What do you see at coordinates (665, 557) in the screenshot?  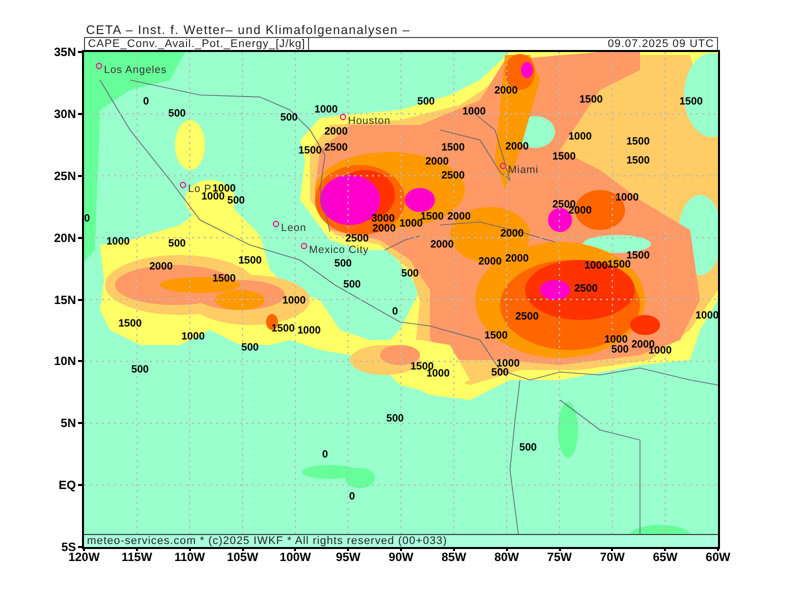 I see `longitude-label: 65W` at bounding box center [665, 557].